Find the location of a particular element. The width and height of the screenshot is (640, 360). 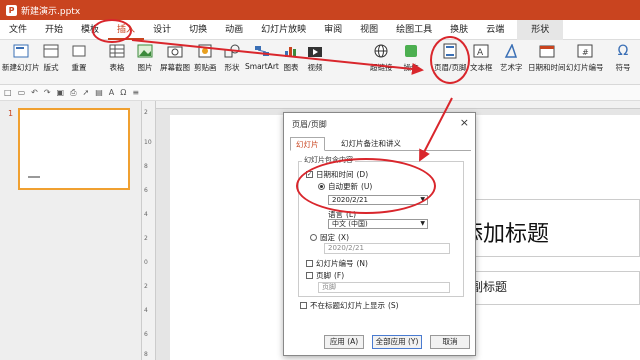

svg-text: A is located at coordinates (480, 53).